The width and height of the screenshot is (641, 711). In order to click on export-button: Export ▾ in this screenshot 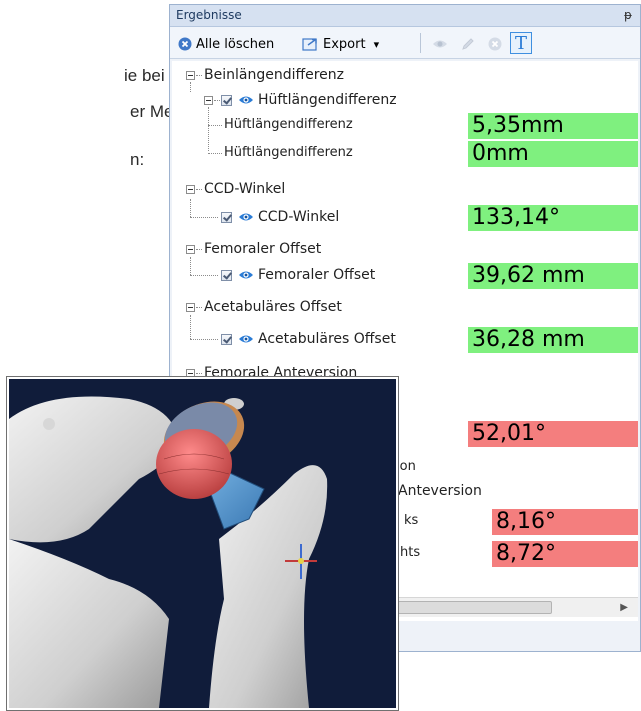, I will do `click(340, 44)`.